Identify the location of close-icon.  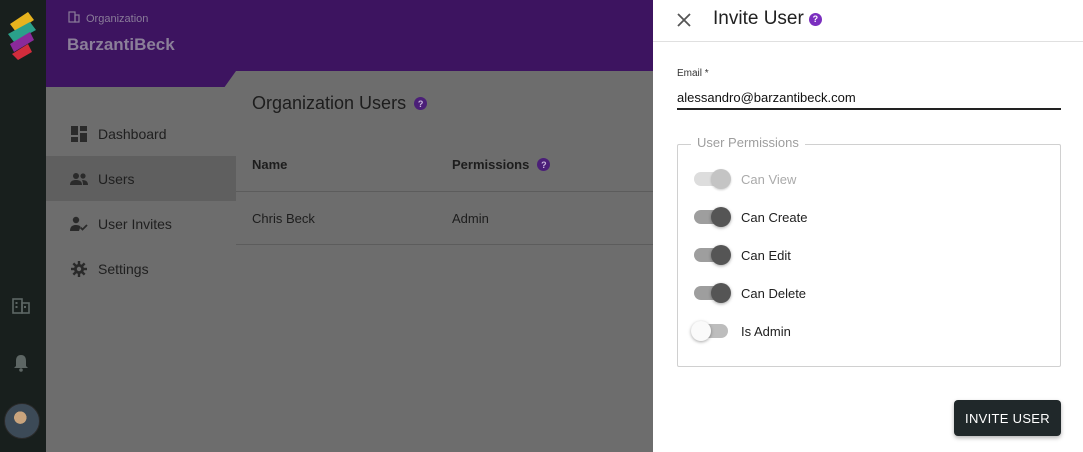
(684, 20).